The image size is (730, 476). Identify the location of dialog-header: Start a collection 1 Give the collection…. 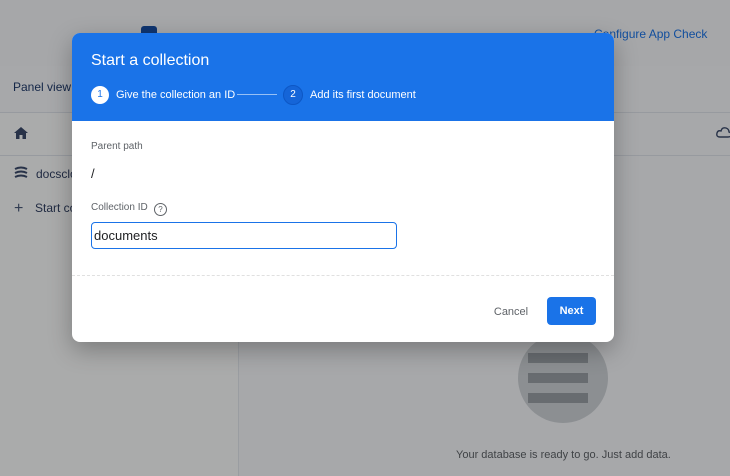
(343, 77).